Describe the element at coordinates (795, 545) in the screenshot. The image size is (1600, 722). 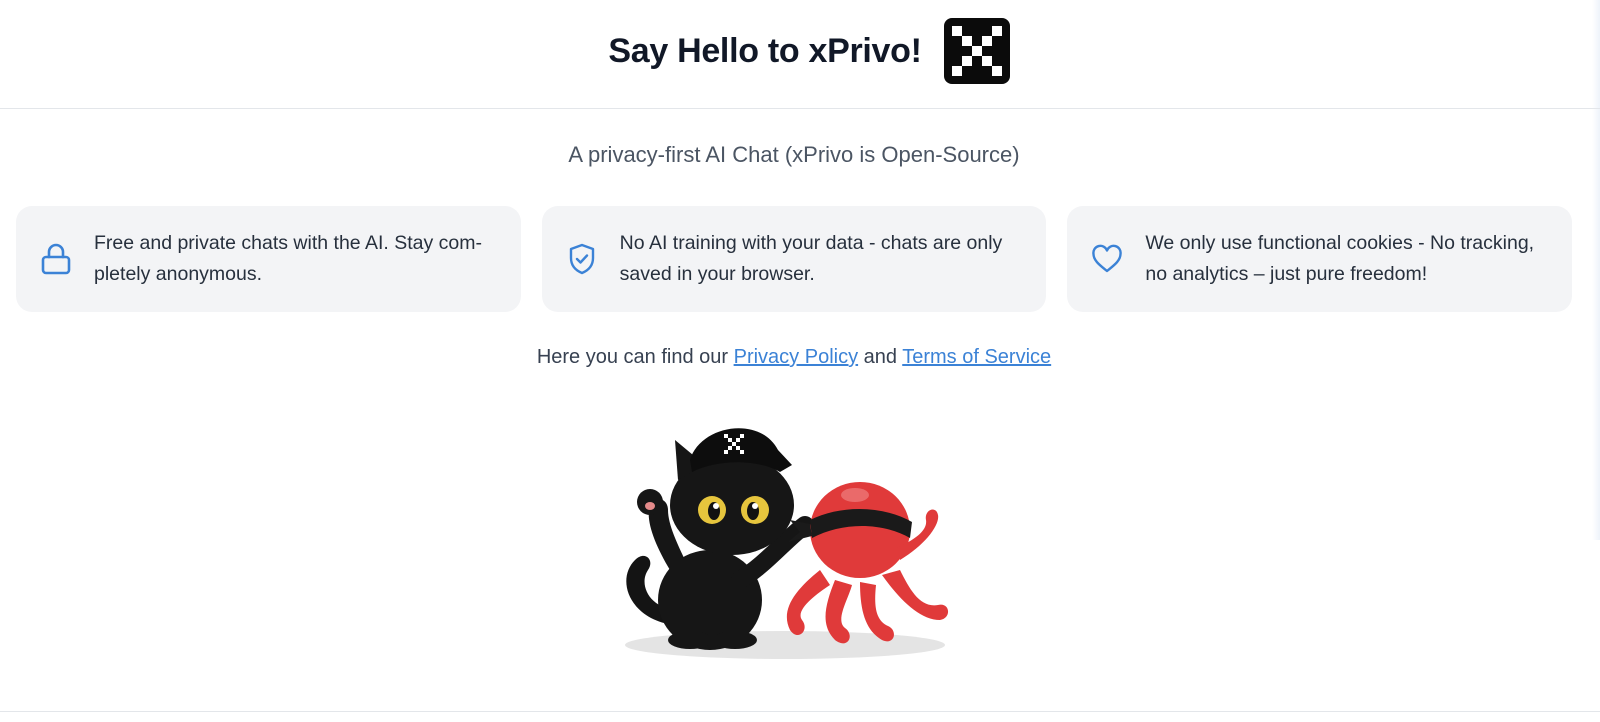
I see `cat-and-octopus-mascot-illustration` at that location.